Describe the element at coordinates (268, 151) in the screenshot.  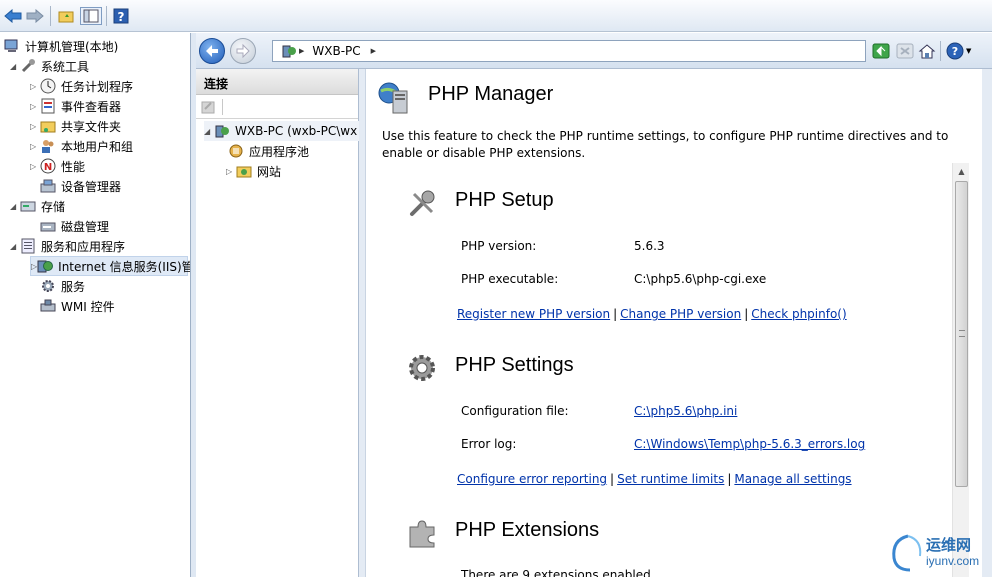
I see `conn-item-app-pools: 应用程序池` at that location.